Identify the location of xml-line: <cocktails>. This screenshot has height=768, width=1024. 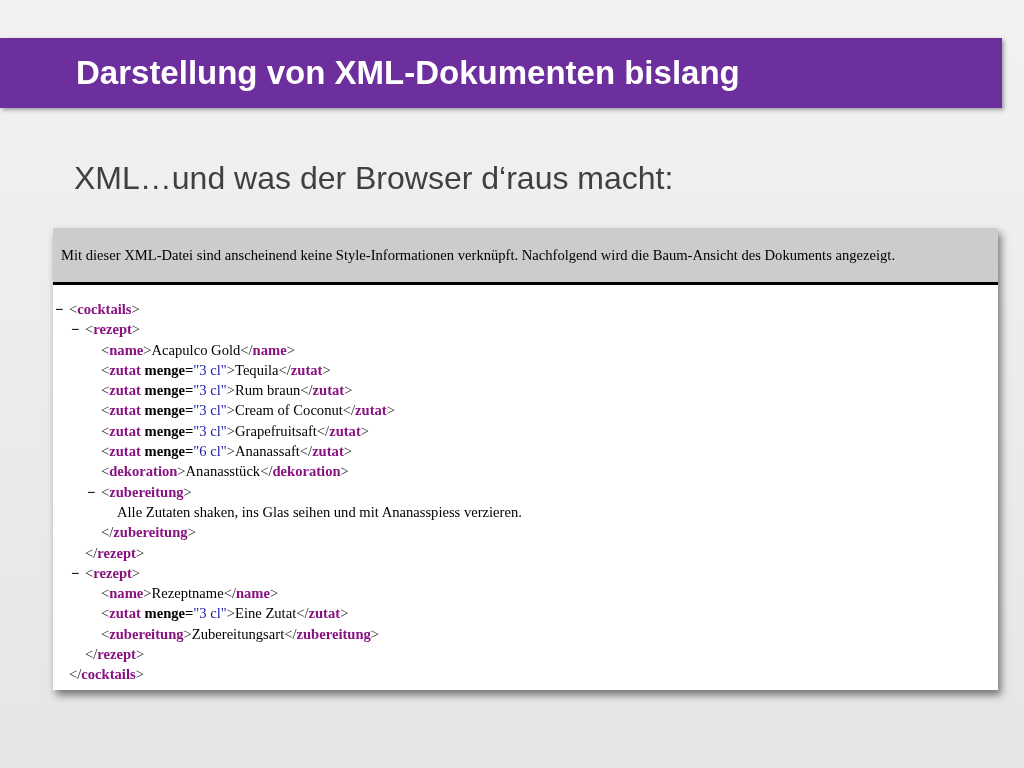
(104, 309).